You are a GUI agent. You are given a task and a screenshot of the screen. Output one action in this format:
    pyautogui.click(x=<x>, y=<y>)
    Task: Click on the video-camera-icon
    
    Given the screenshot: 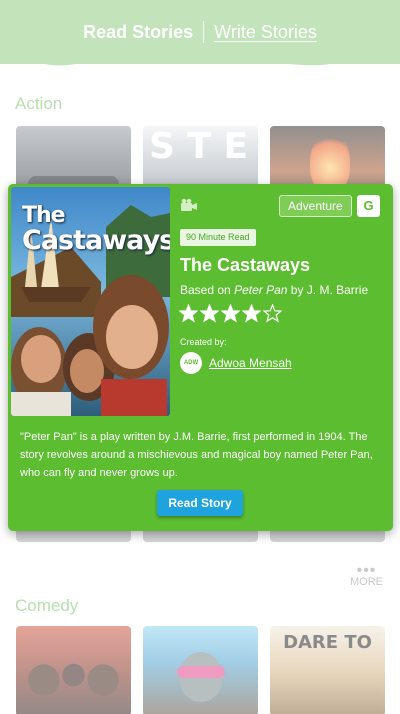 What is the action you would take?
    pyautogui.click(x=189, y=204)
    